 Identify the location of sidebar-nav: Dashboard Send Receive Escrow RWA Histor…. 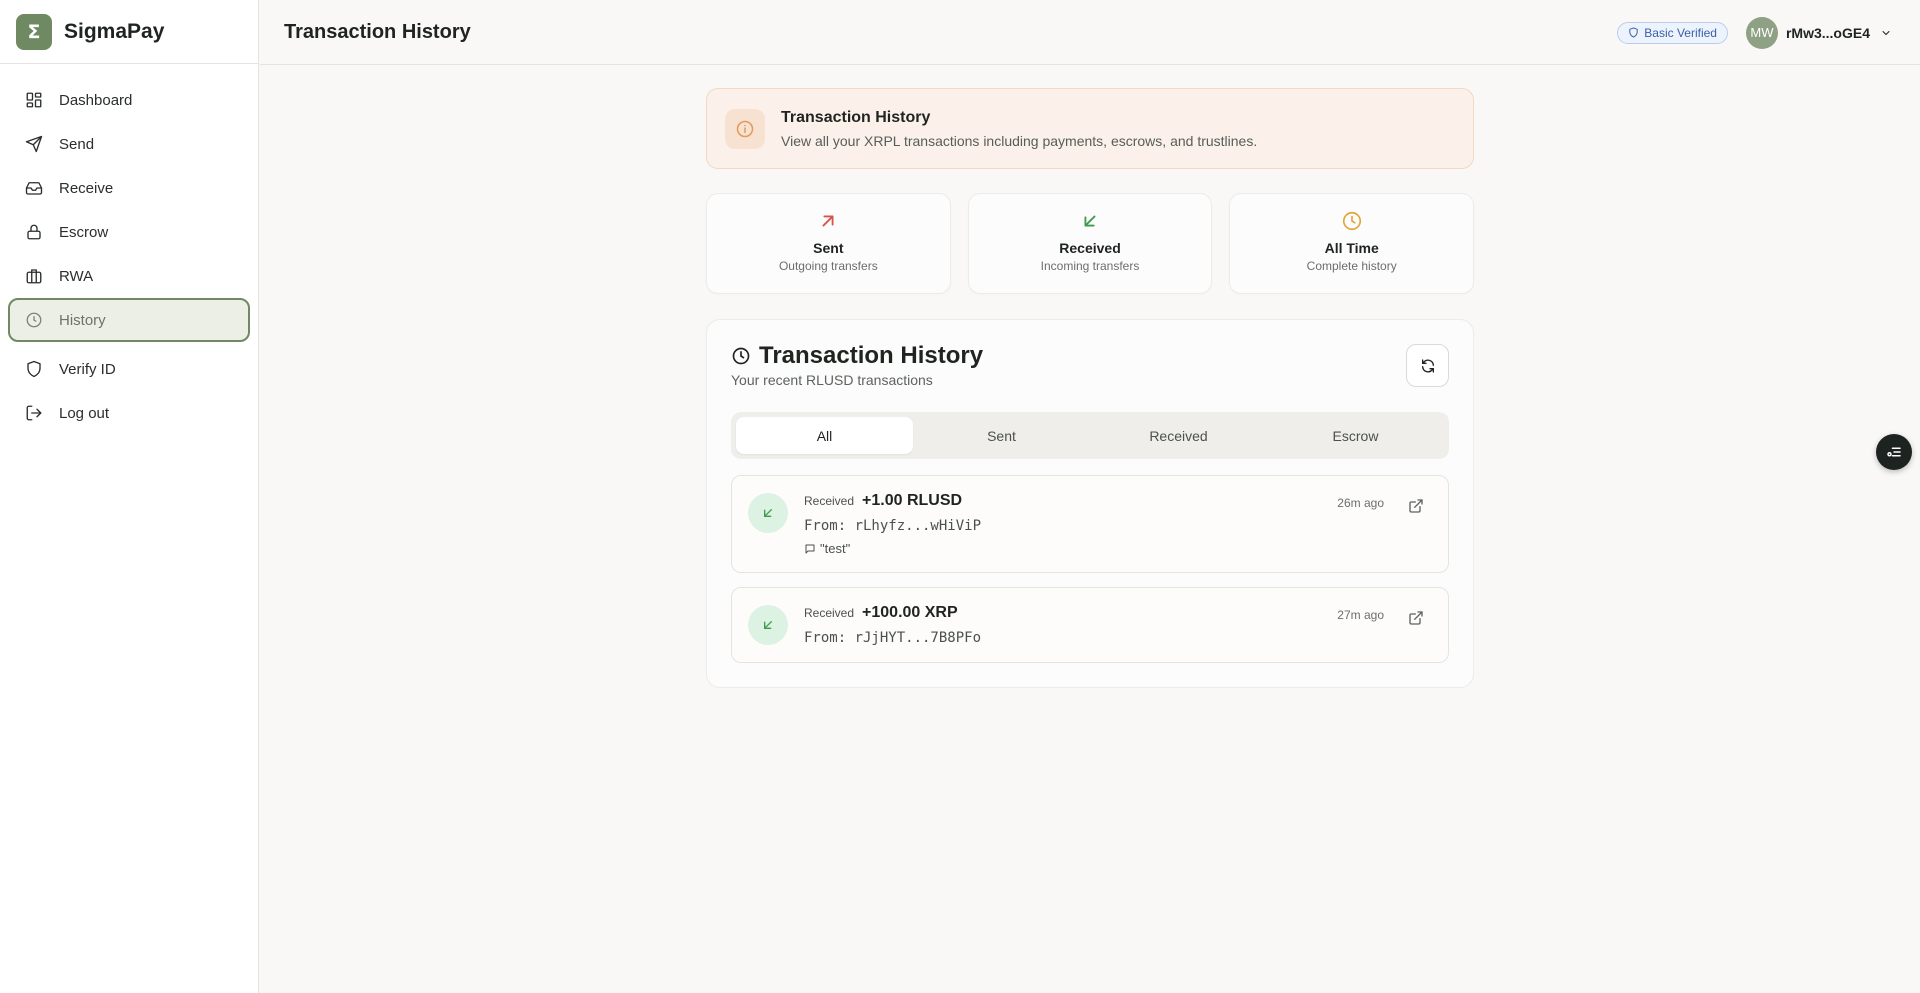
(129, 249).